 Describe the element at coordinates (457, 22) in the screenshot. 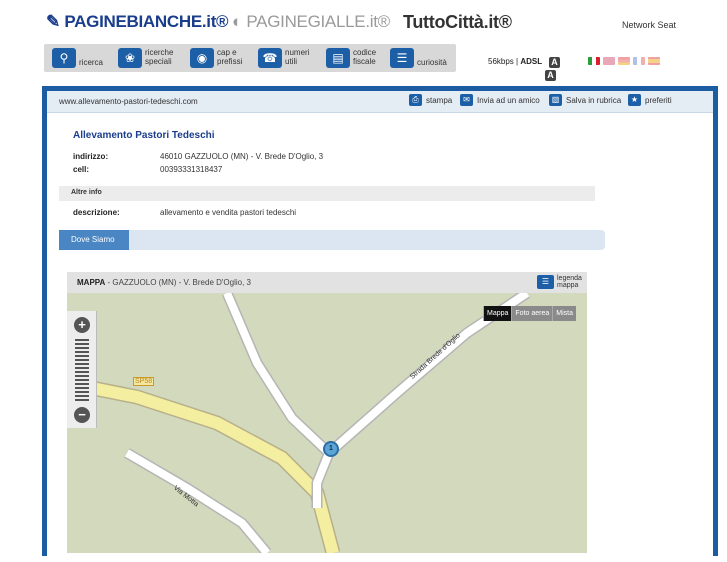

I see `tuttocitta-logo: TuttoCittà.it®` at that location.